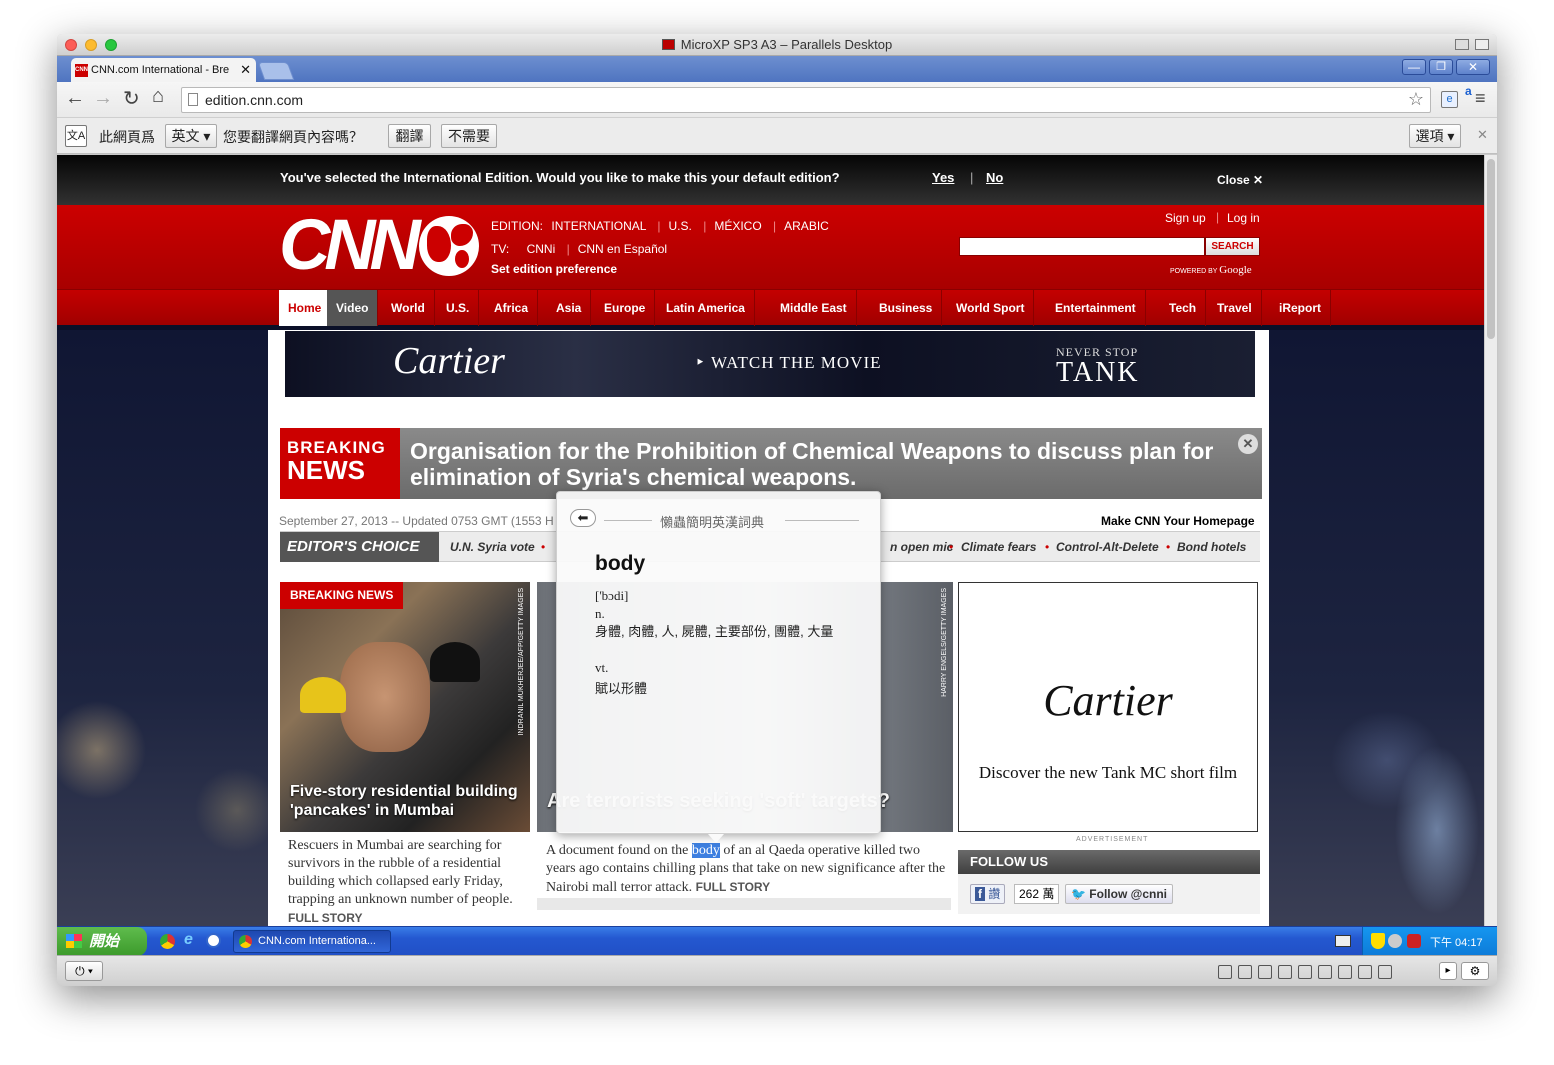  I want to click on ie-tab-extension-icon: e, so click(1449, 99).